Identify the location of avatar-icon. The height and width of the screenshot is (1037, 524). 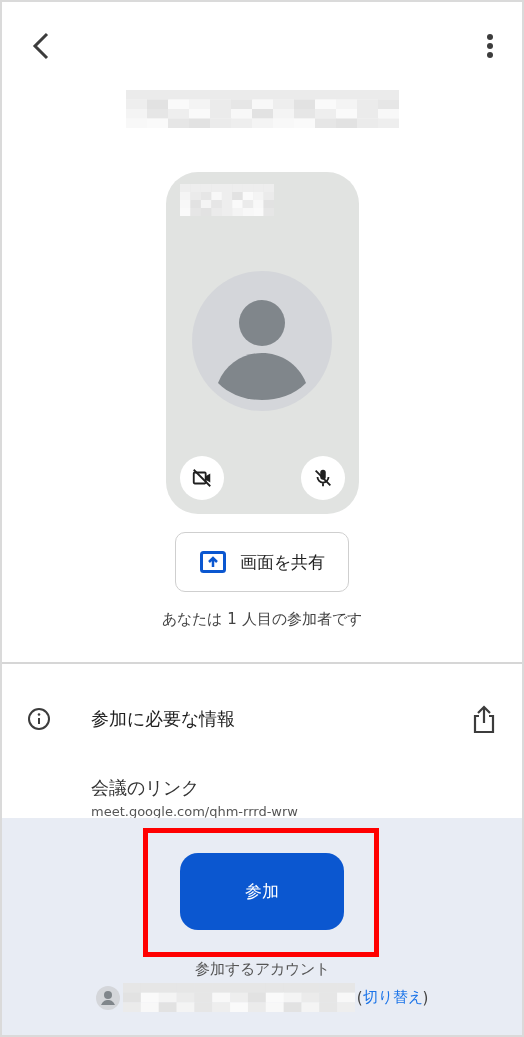
(262, 341).